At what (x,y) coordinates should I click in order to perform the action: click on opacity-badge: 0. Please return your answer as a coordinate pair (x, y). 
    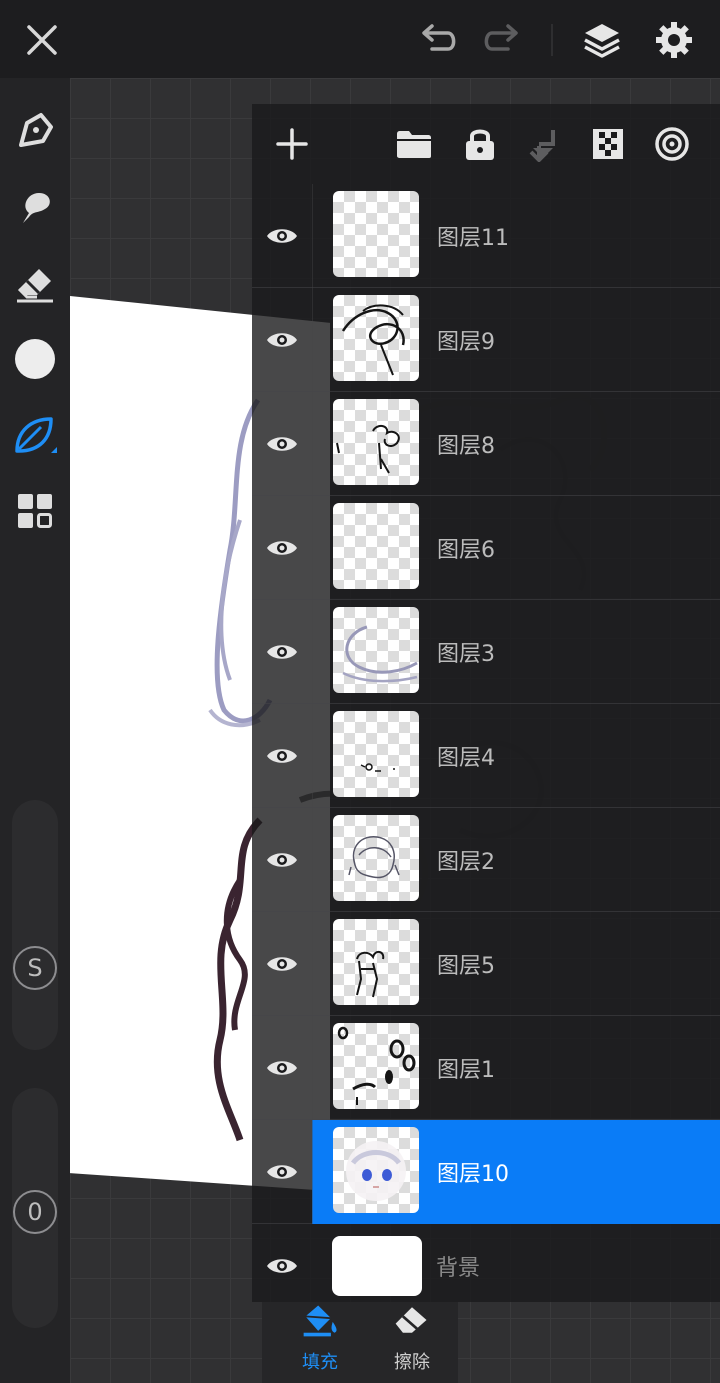
    Looking at the image, I should click on (35, 1212).